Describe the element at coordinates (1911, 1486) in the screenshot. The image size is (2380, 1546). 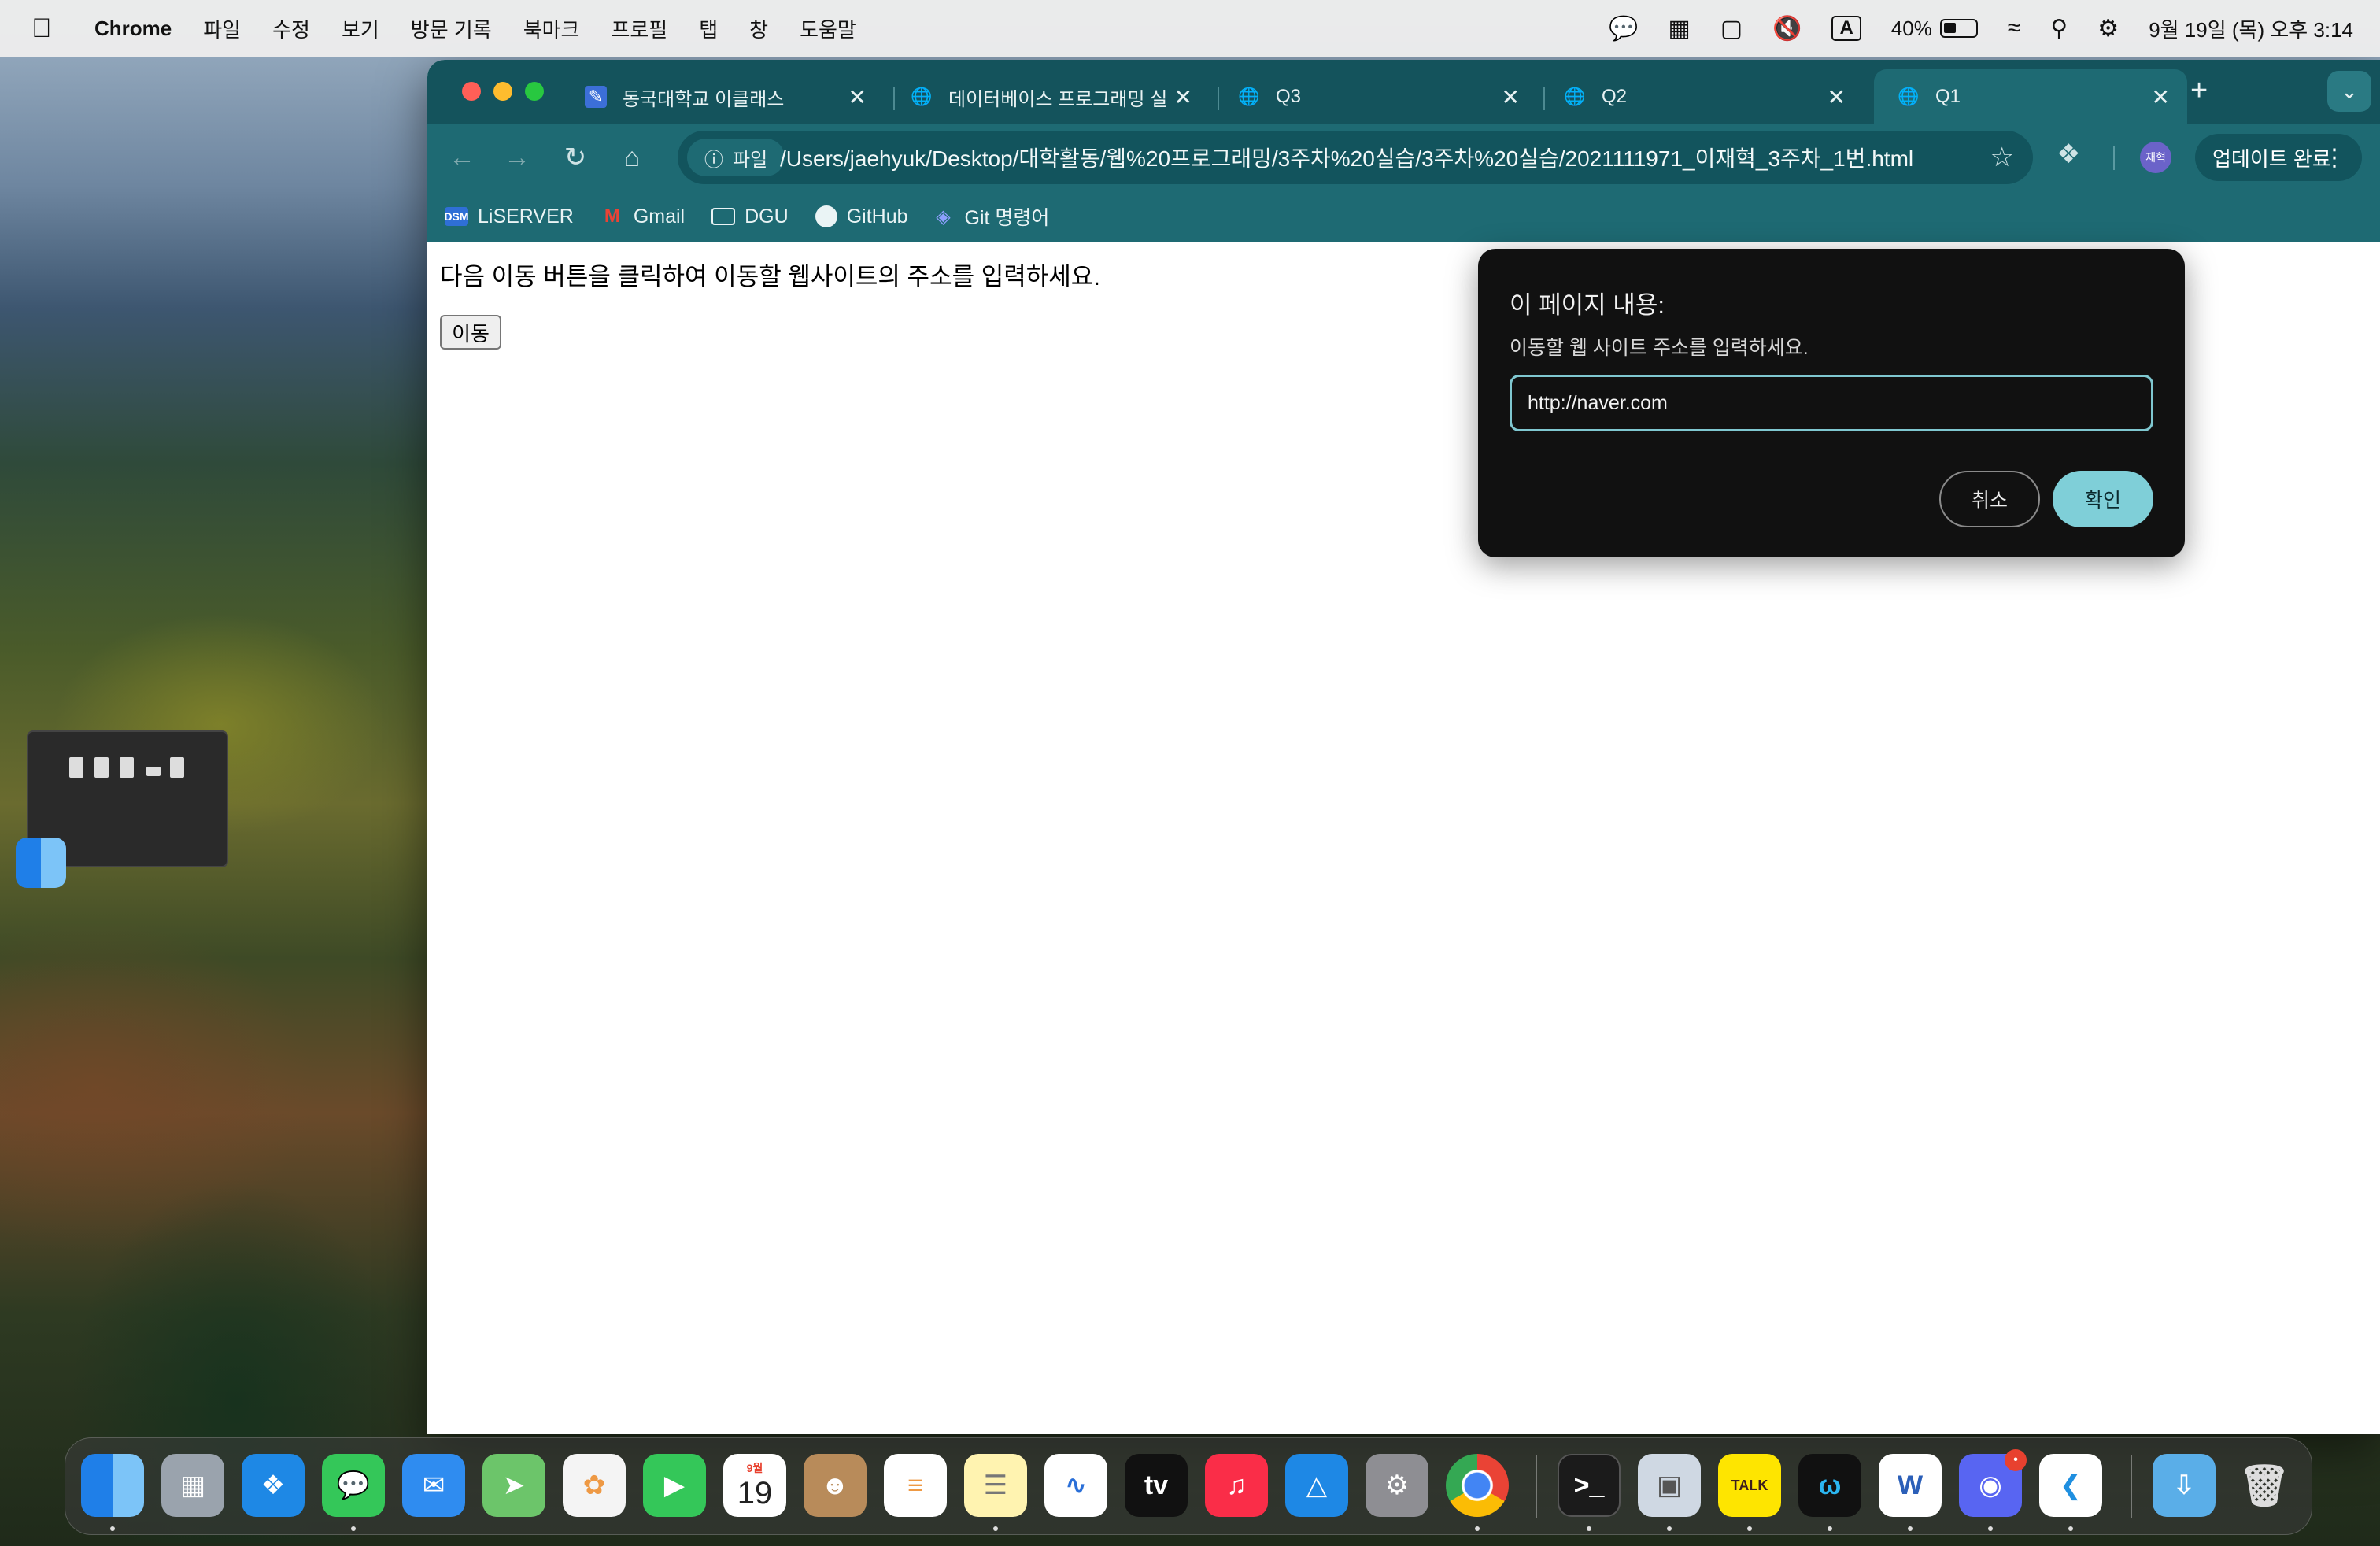
I see `word-icon: W` at that location.